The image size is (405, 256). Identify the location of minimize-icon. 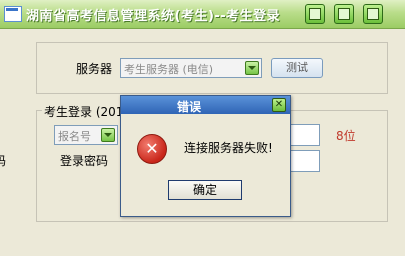
(315, 14).